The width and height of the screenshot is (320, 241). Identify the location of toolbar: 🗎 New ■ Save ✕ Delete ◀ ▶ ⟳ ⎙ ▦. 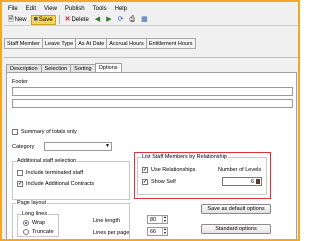
(151, 20).